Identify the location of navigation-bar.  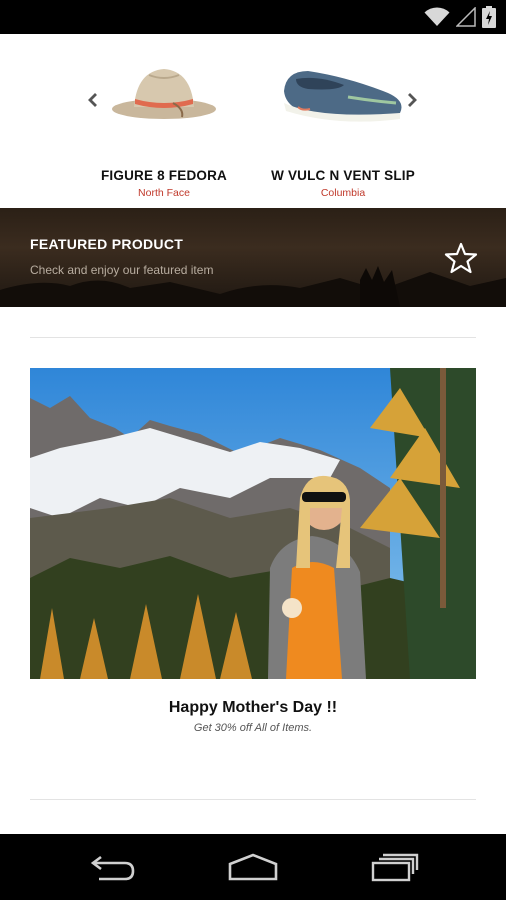
(253, 867).